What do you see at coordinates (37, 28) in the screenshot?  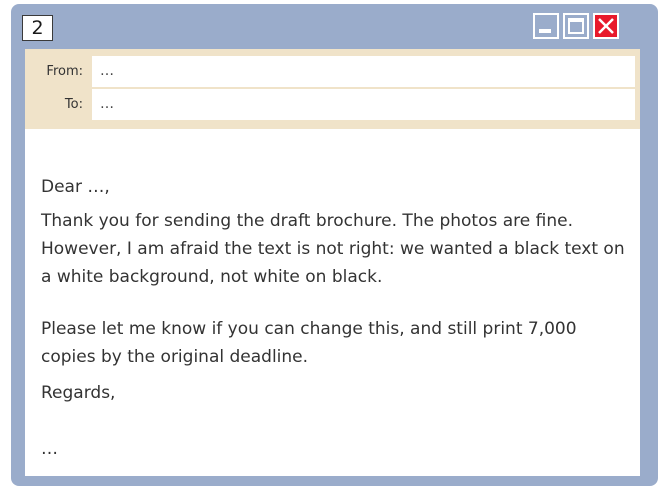 I see `window-number-badge: 2` at bounding box center [37, 28].